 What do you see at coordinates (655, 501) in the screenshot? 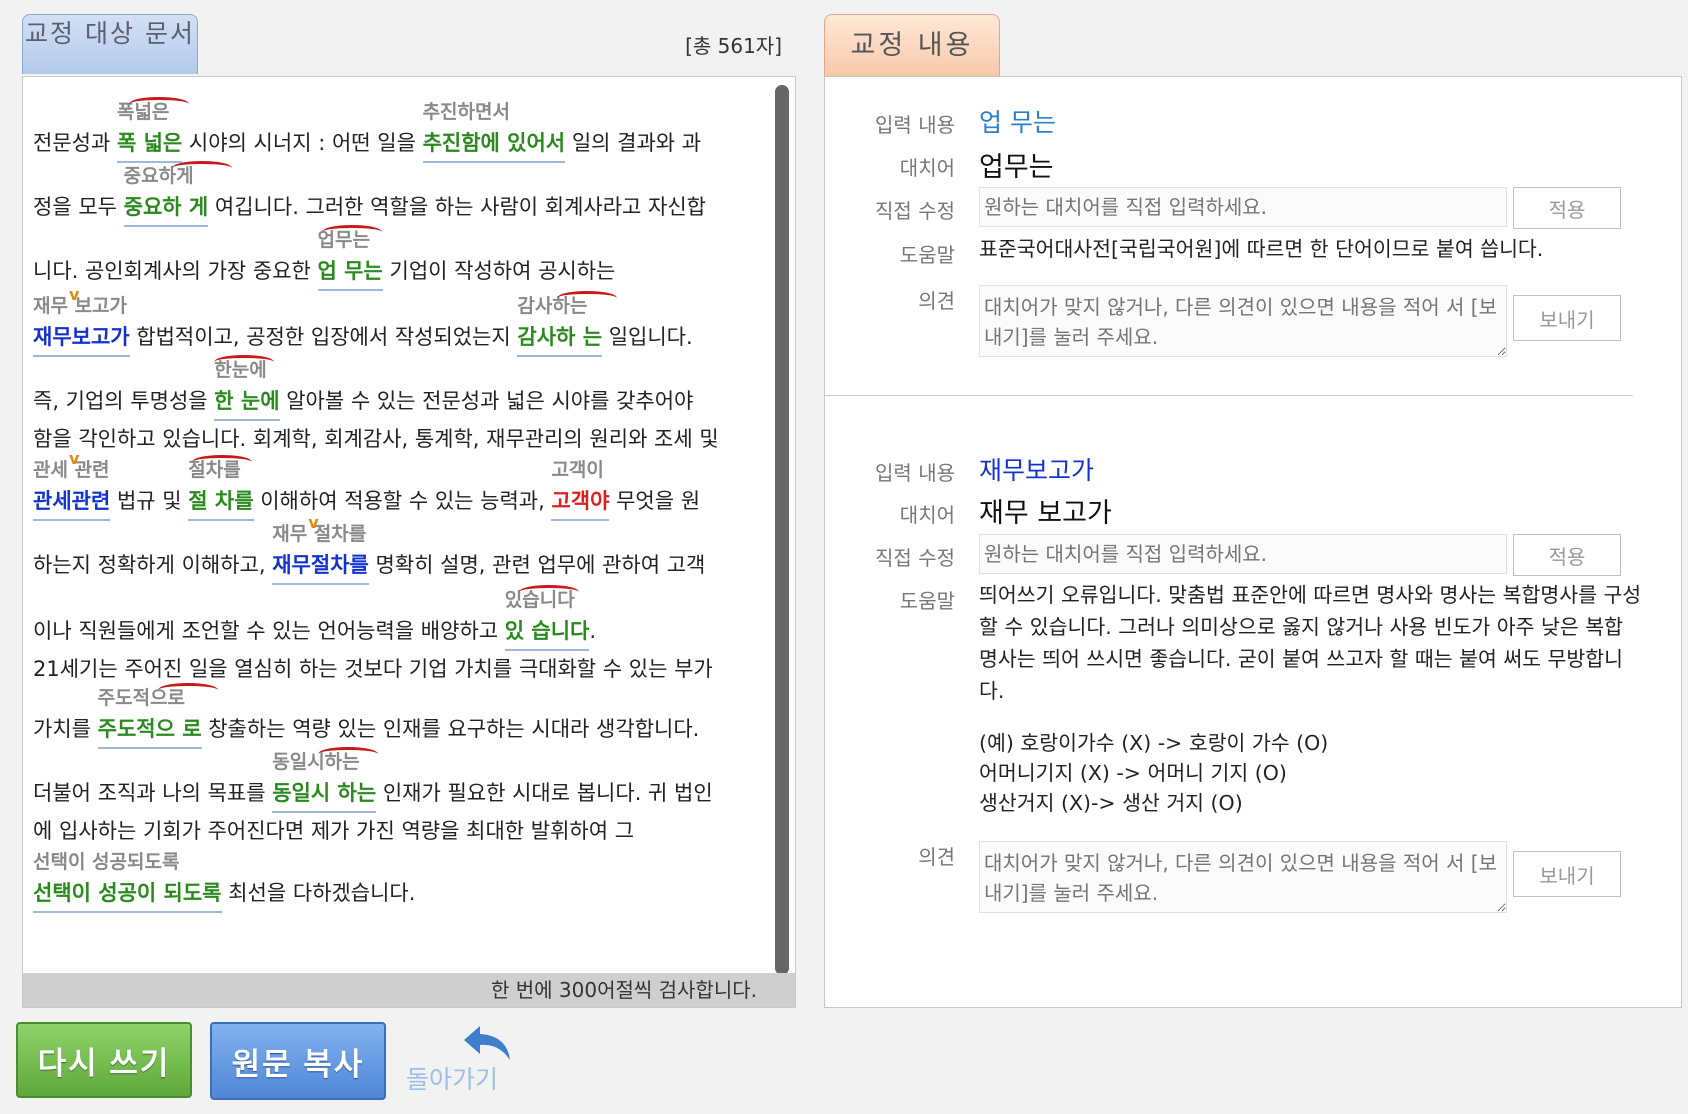
I see `text-segment: 무엇을 원` at bounding box center [655, 501].